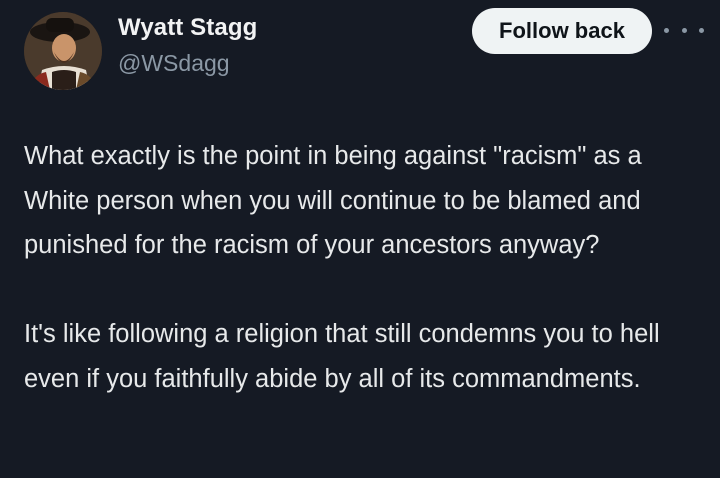 The image size is (720, 478). I want to click on follow-back-button: Follow back, so click(562, 31).